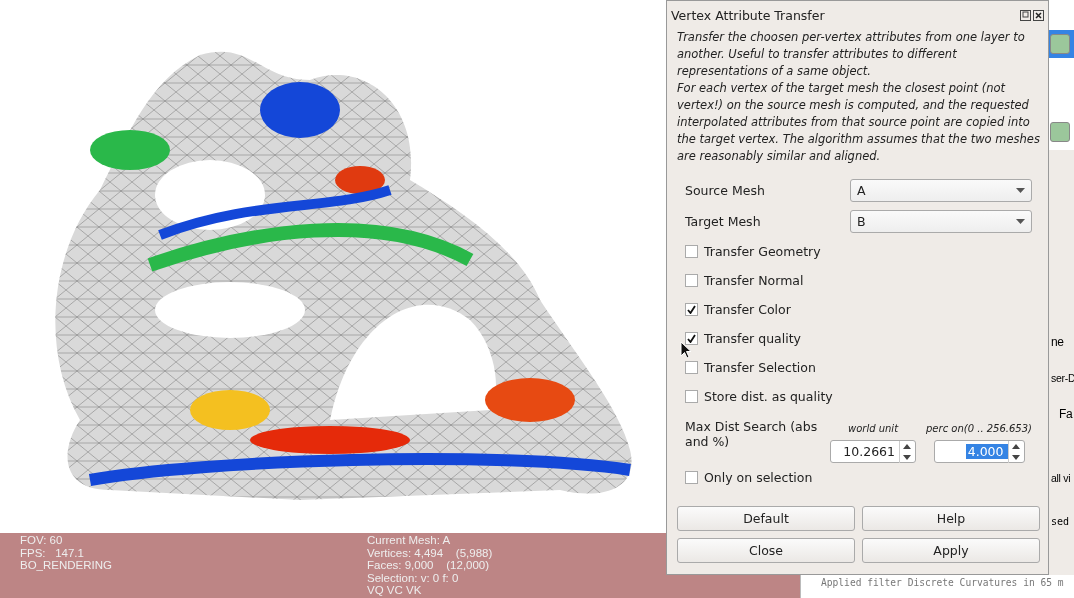 This screenshot has height=598, width=1074. Describe the element at coordinates (67, 565) in the screenshot. I see `info-text: BO_RENDERING` at that location.